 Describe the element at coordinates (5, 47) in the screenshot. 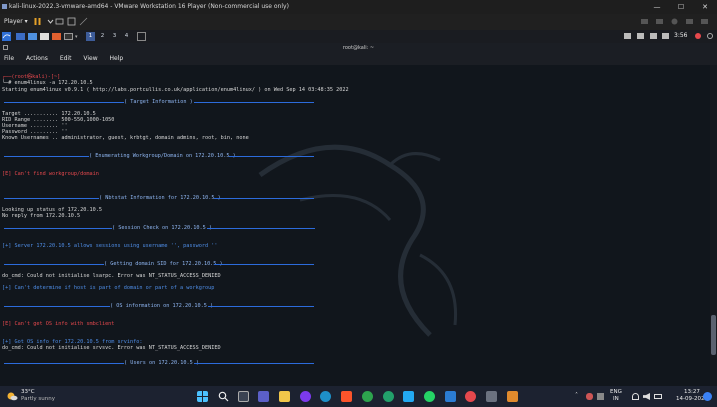

I see `terminal-app-icon` at that location.